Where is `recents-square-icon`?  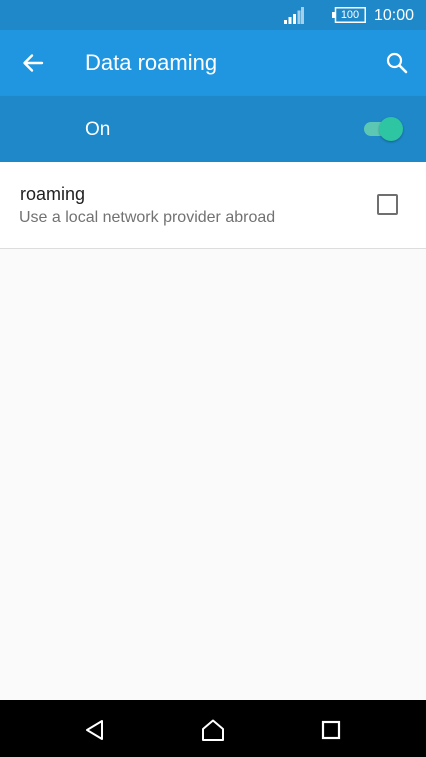
recents-square-icon is located at coordinates (331, 730).